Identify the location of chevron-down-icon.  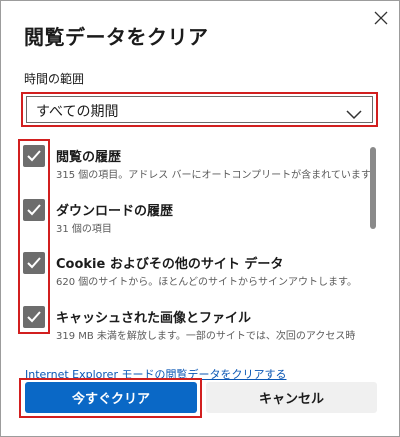
(354, 112).